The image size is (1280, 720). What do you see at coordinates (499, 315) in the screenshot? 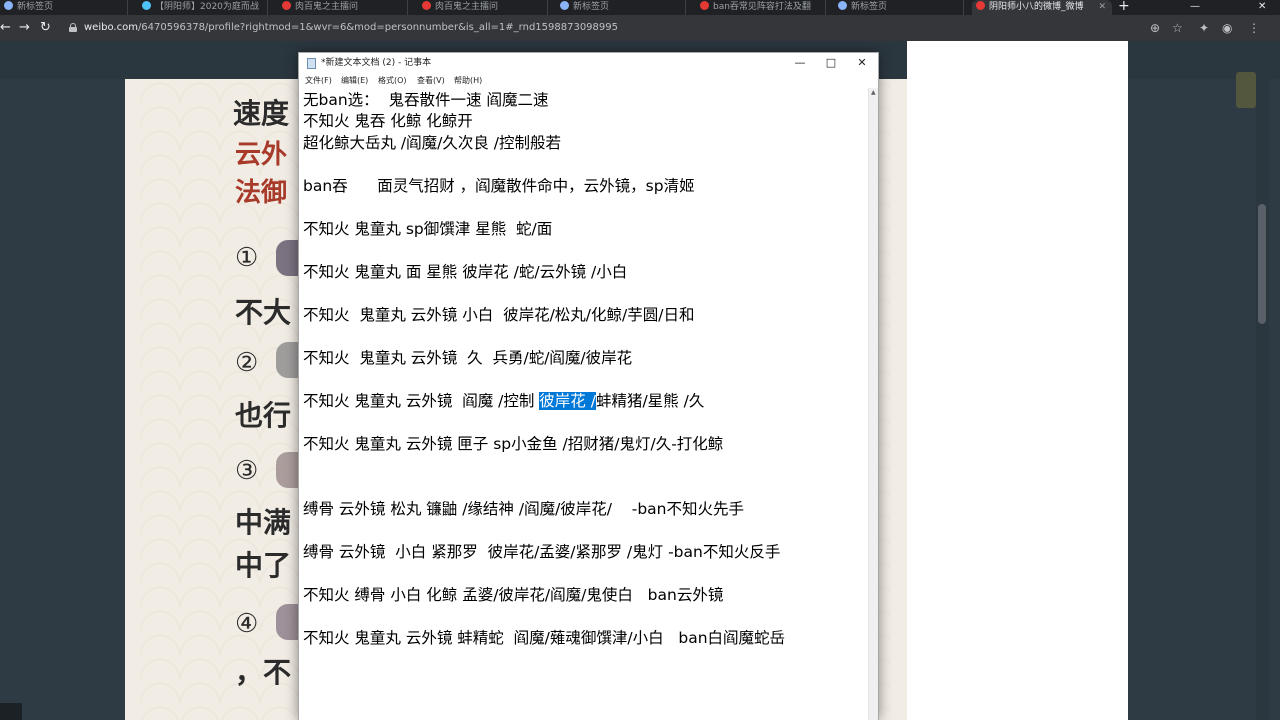
I see `text-line: 不知火 鬼童丸 云外镜 小白 彼岸花/松丸/化鲸/芋圆/日和` at bounding box center [499, 315].